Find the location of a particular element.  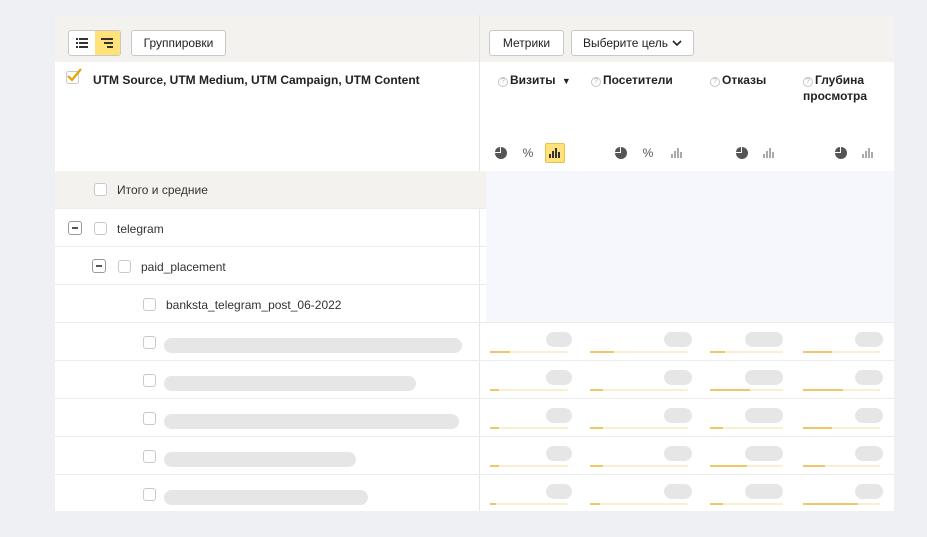

collapse-toggle-paid-placement is located at coordinates (99, 266).